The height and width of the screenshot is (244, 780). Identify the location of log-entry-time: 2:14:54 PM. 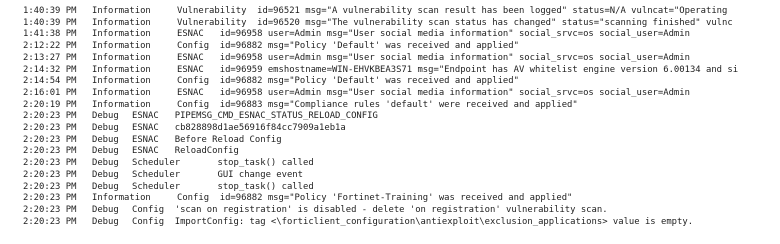
(50, 81).